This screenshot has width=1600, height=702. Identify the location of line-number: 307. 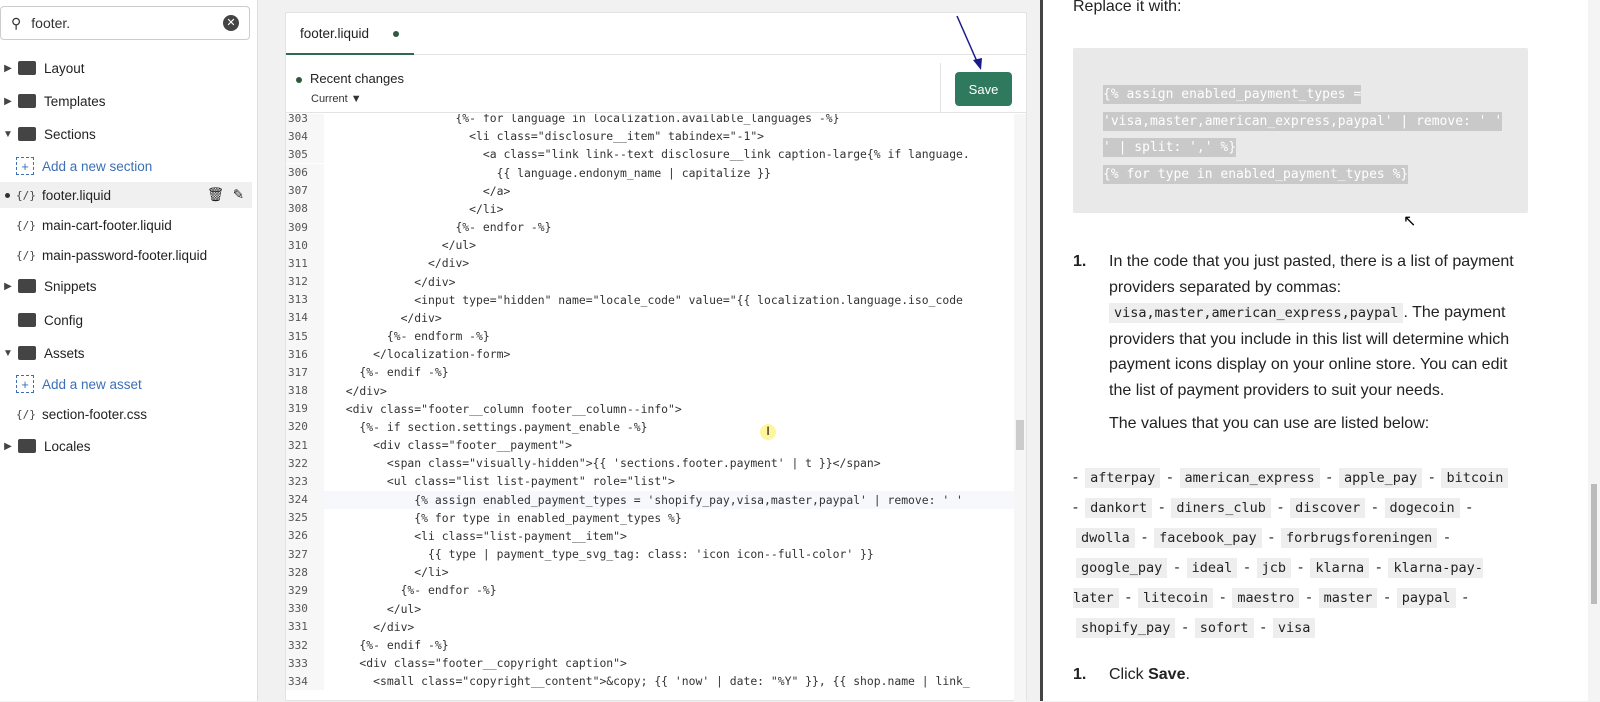
(305, 190).